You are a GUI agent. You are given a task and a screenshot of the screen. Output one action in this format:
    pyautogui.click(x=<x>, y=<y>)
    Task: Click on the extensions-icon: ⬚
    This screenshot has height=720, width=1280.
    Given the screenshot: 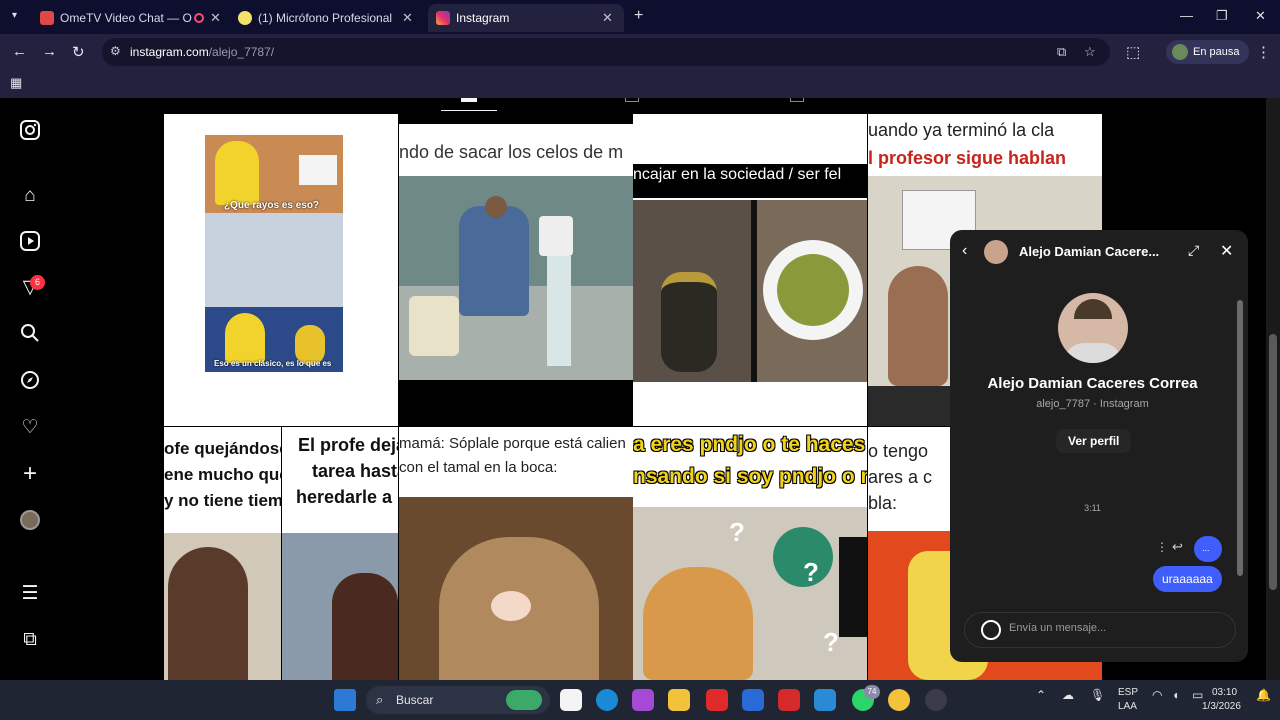 What is the action you would take?
    pyautogui.click(x=1133, y=52)
    